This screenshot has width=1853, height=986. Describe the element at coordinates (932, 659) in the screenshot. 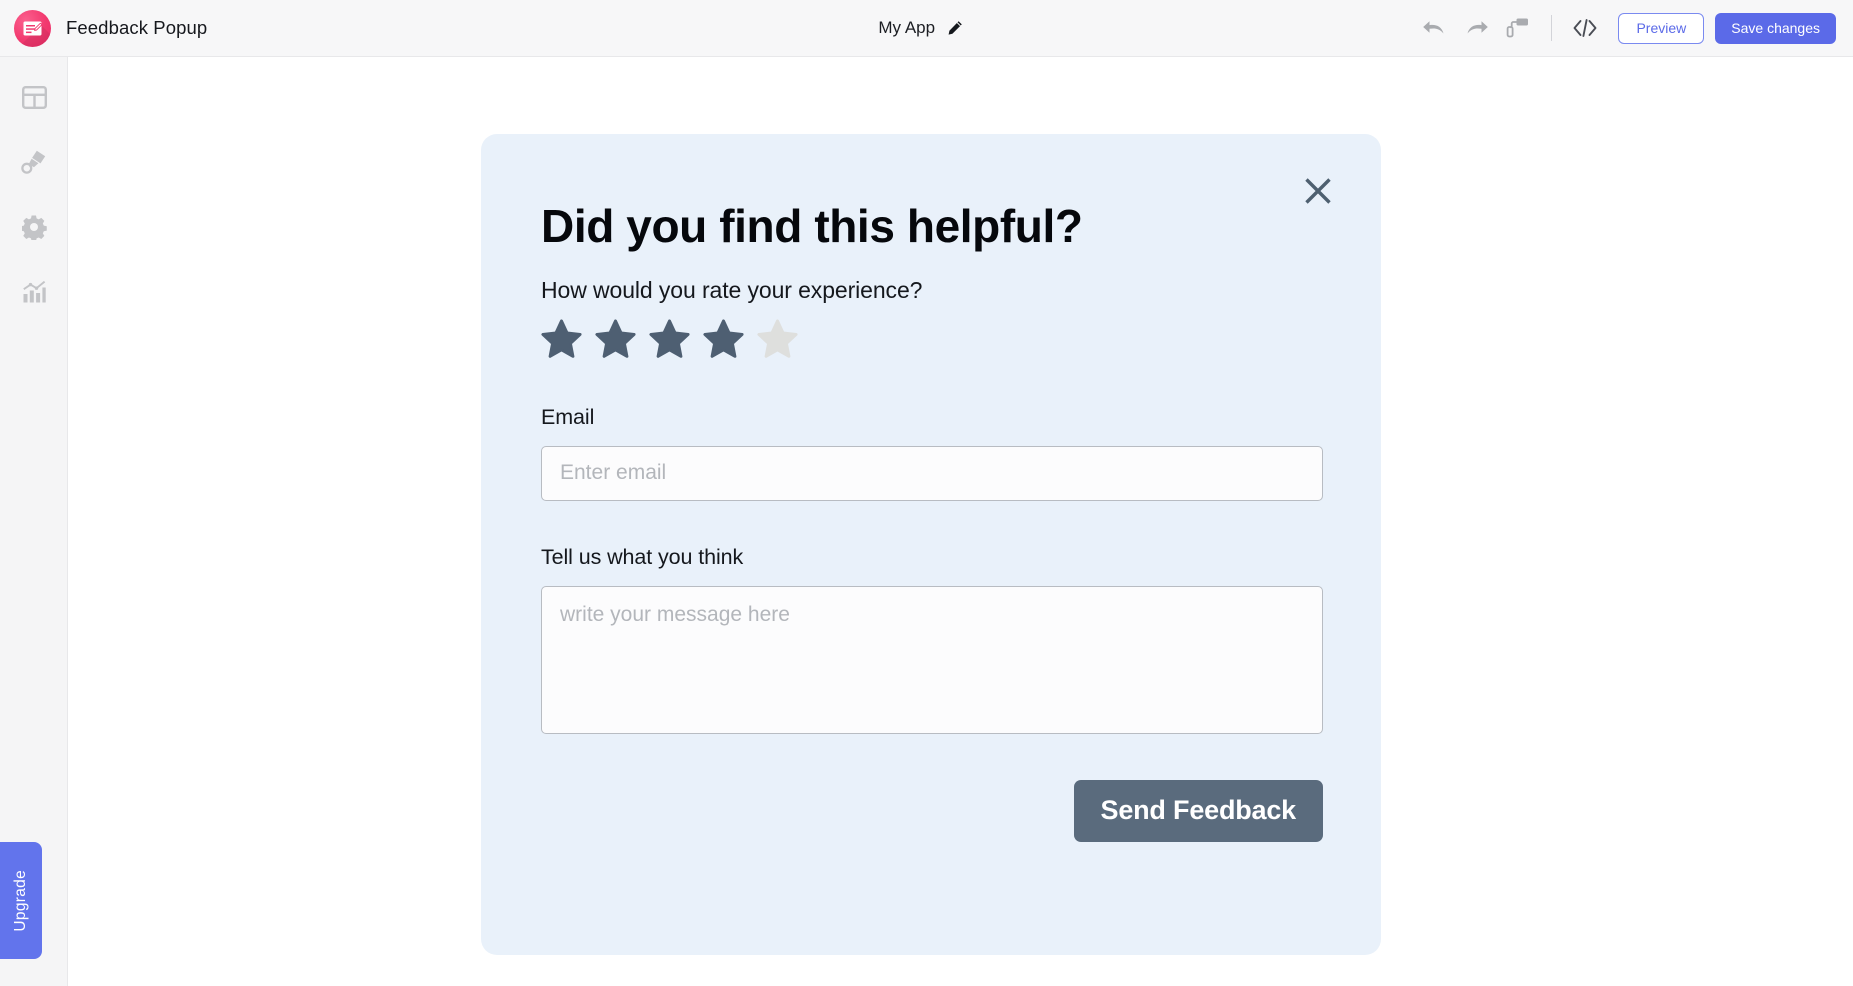

I see `message-field` at that location.